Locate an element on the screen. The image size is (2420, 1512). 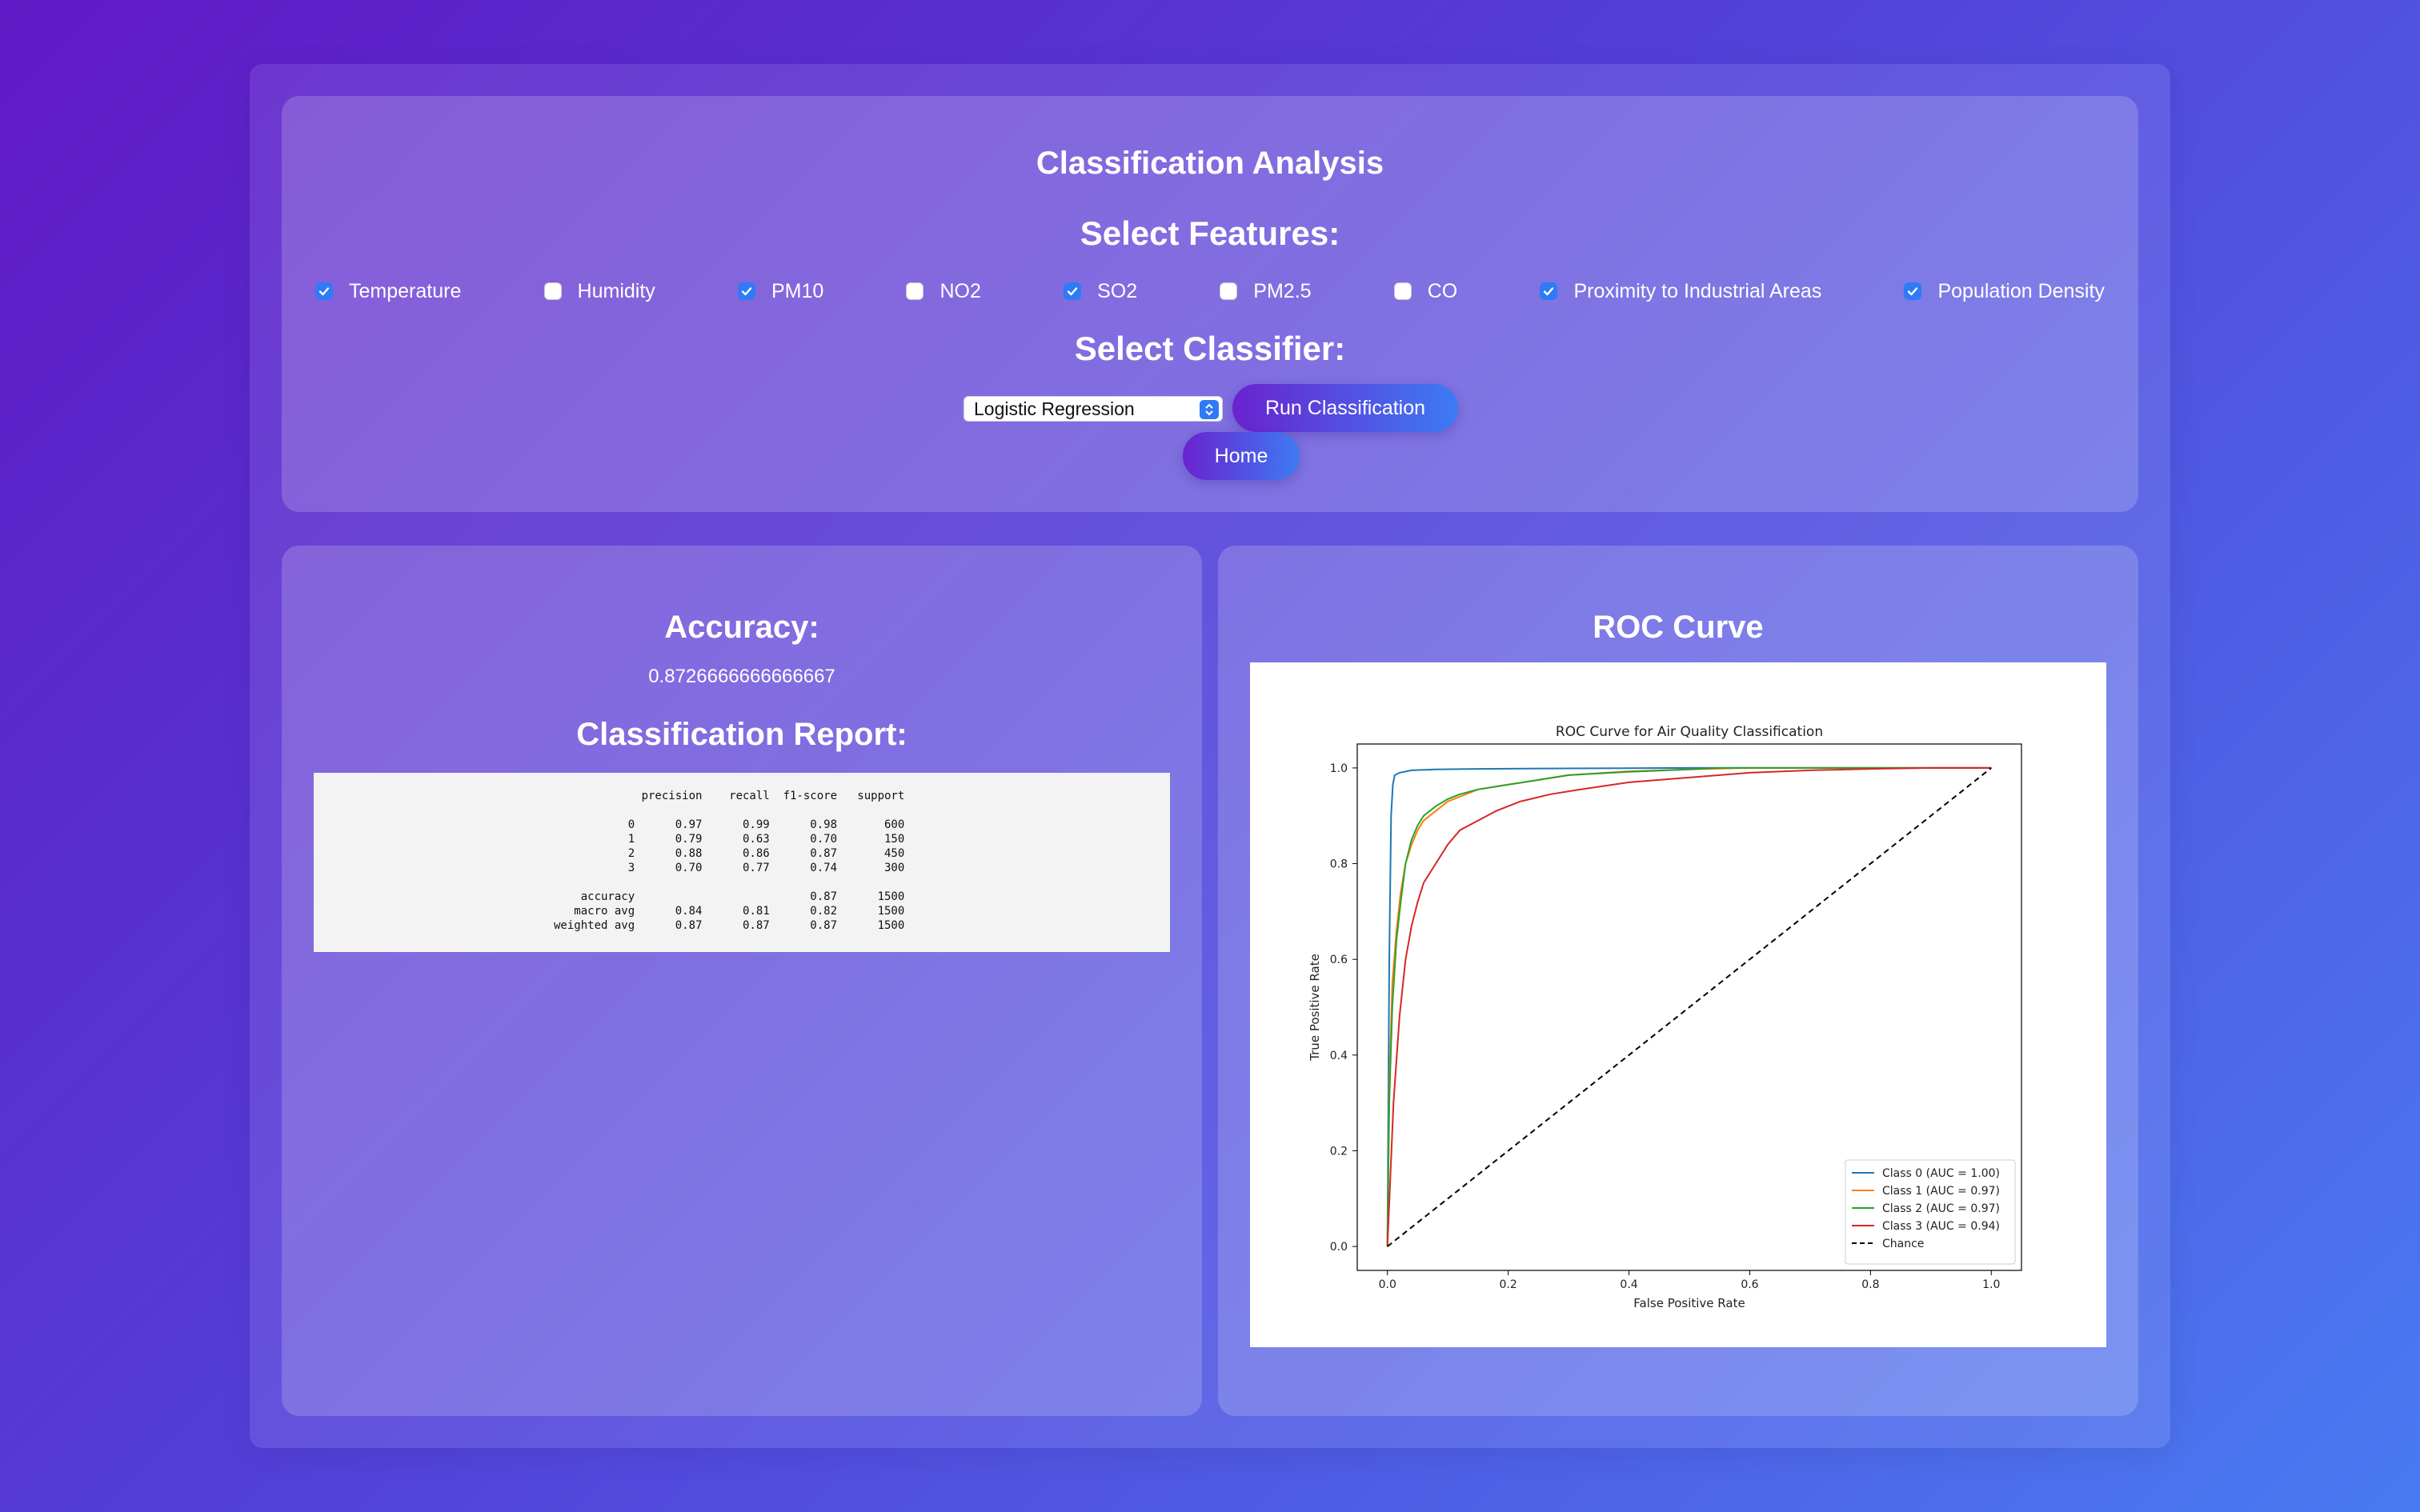
feature-option: Proximity to Industrial Areas is located at coordinates (1680, 291).